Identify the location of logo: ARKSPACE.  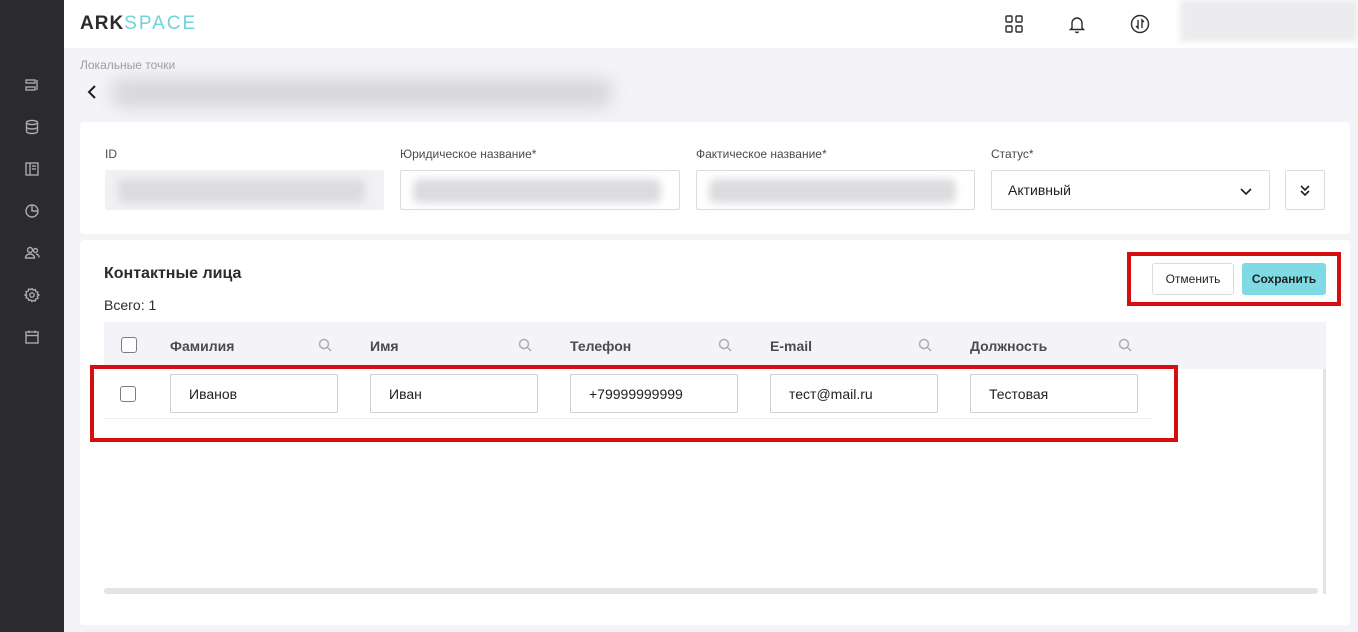
(138, 24).